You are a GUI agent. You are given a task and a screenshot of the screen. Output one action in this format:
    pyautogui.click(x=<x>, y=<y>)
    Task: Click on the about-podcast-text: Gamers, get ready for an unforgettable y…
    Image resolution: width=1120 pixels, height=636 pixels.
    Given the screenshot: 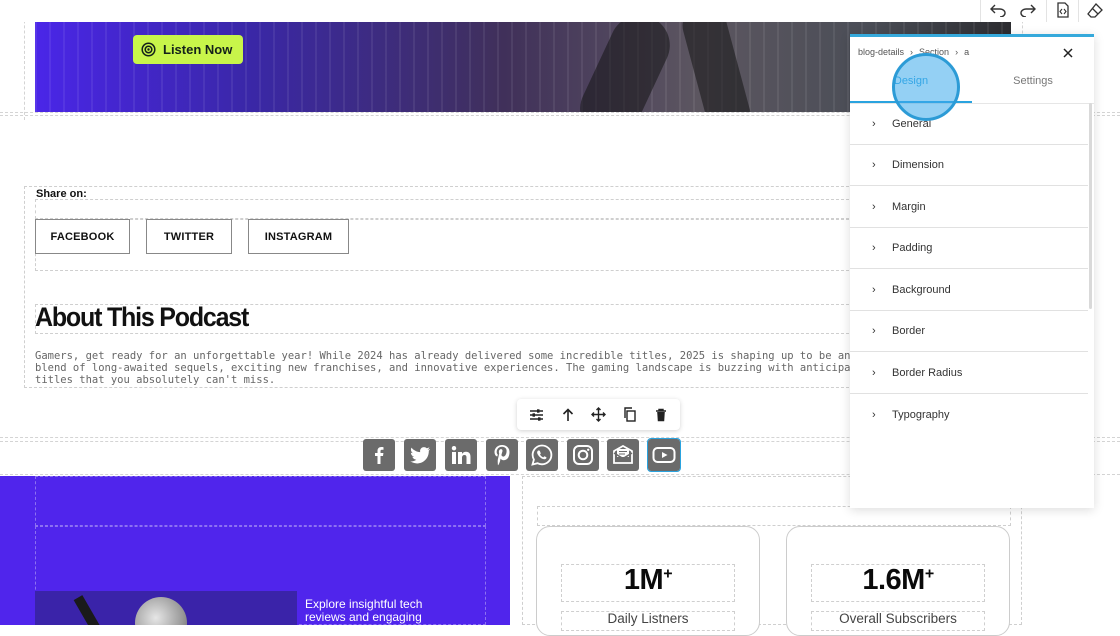 What is the action you would take?
    pyautogui.click(x=442, y=368)
    